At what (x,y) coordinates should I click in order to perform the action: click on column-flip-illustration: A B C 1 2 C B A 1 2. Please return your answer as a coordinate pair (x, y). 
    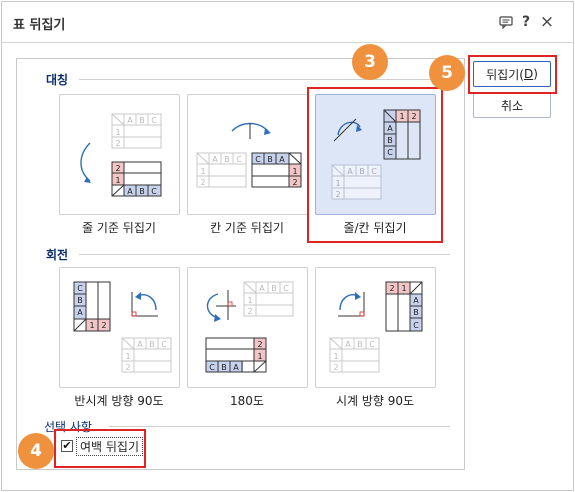
    Looking at the image, I should click on (249, 155).